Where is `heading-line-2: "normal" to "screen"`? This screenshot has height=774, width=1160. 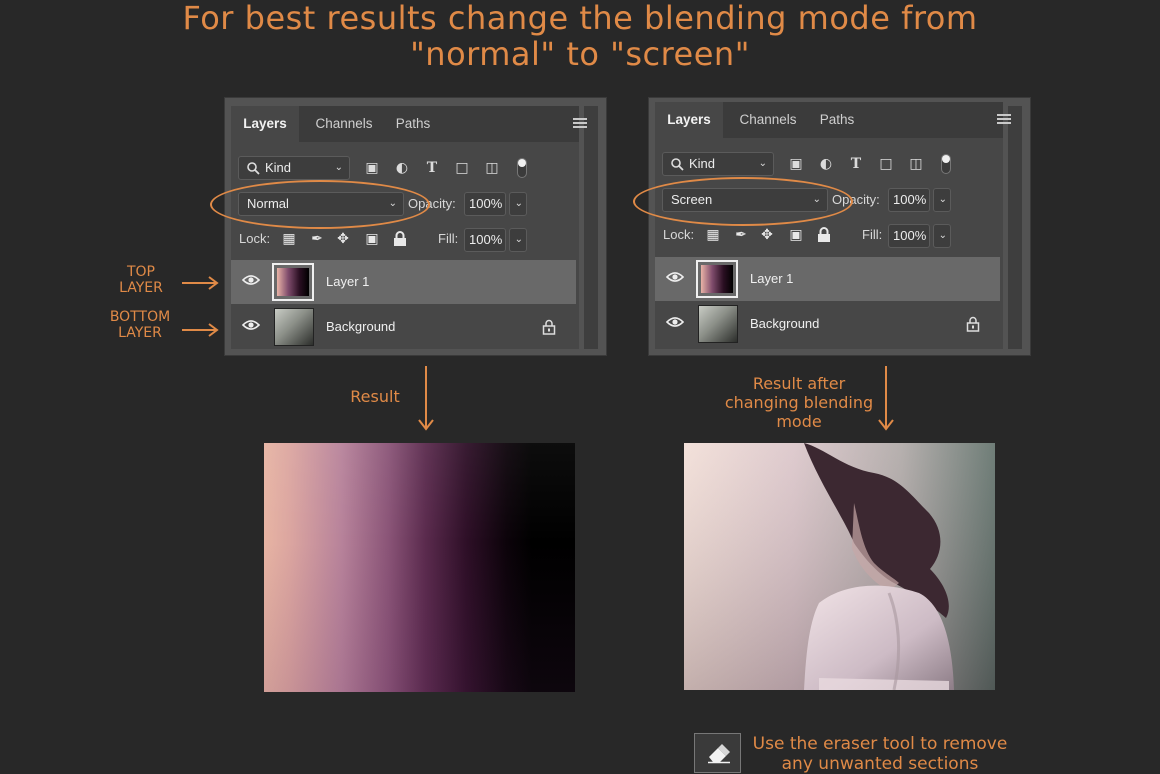 heading-line-2: "normal" to "screen" is located at coordinates (580, 54).